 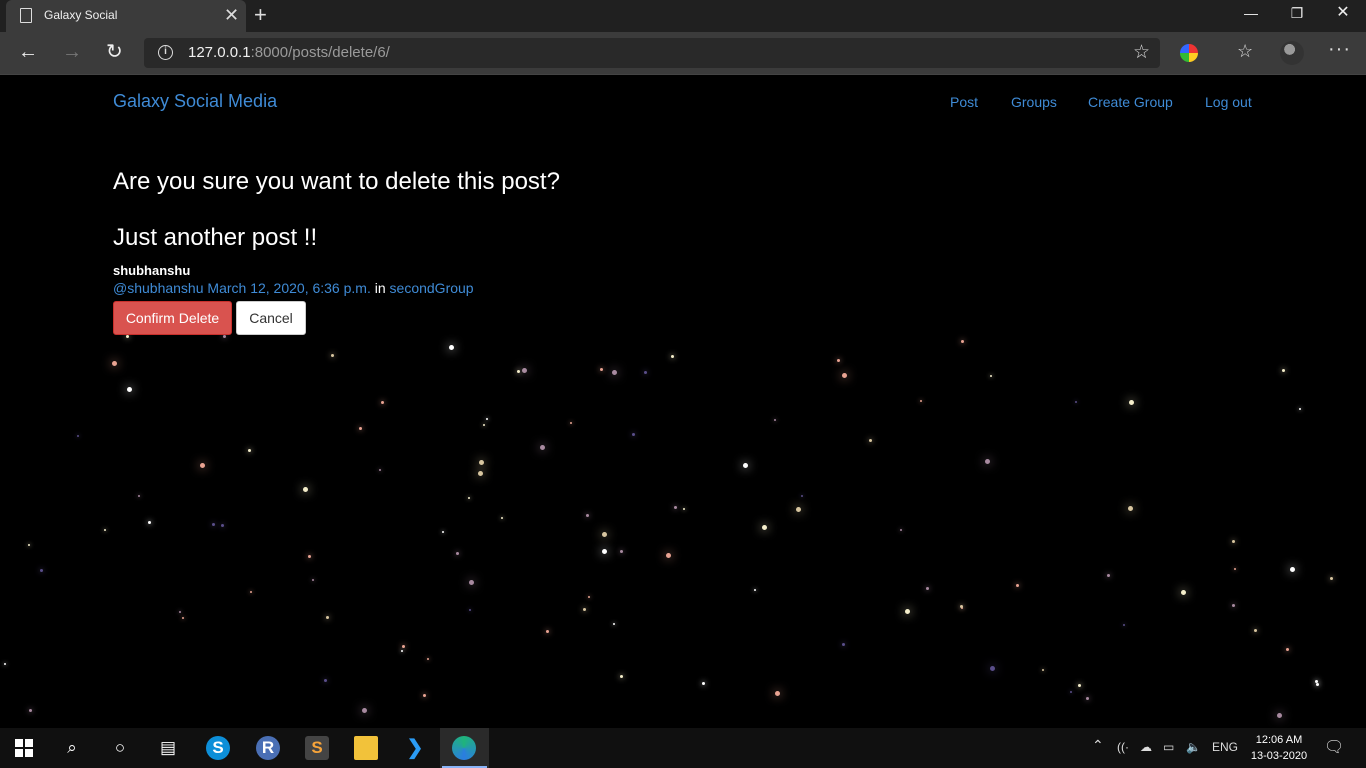 I want to click on chevron-up-icon: ⌃, so click(x=1098, y=745).